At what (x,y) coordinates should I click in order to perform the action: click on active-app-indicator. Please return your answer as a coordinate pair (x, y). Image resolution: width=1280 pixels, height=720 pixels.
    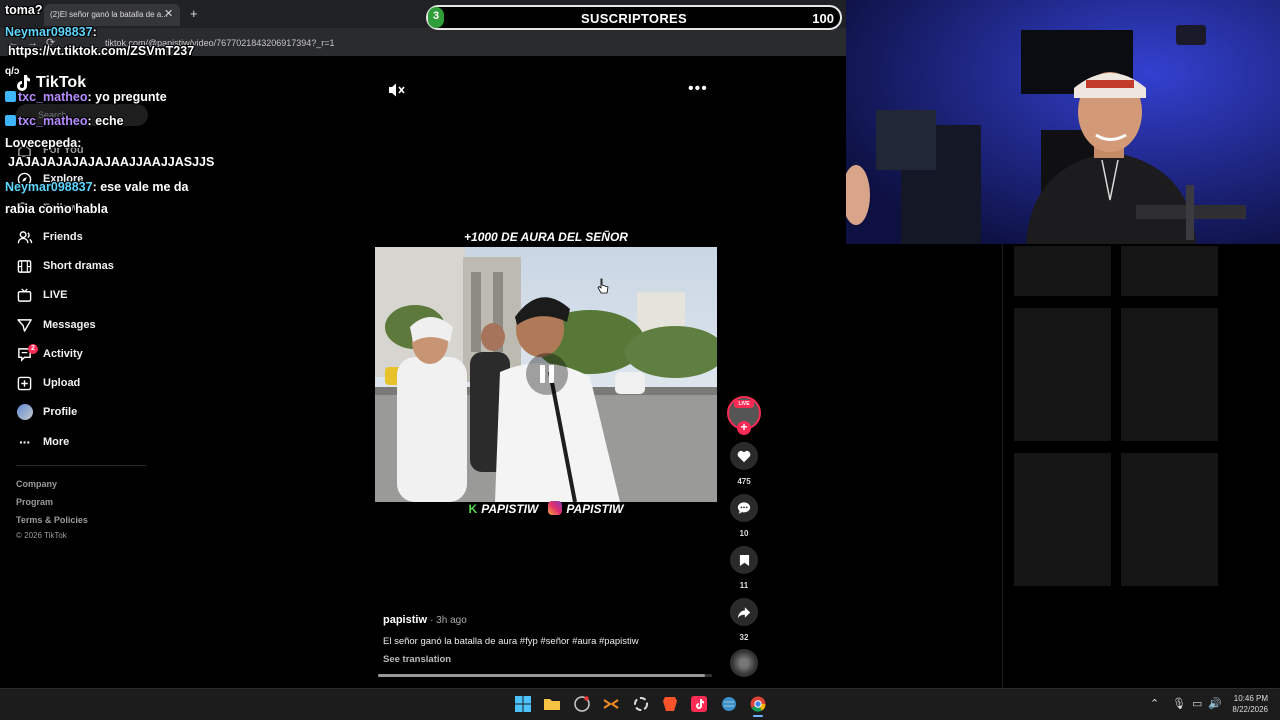
    Looking at the image, I should click on (758, 716).